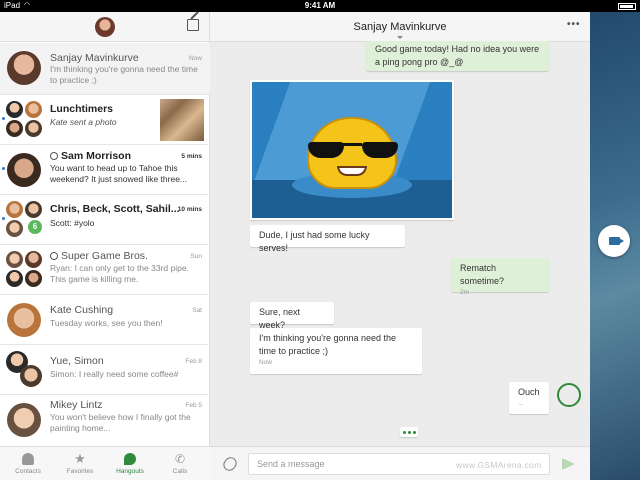 The height and width of the screenshot is (480, 640). What do you see at coordinates (180, 471) in the screenshot?
I see `tab-label: Calls` at bounding box center [180, 471].